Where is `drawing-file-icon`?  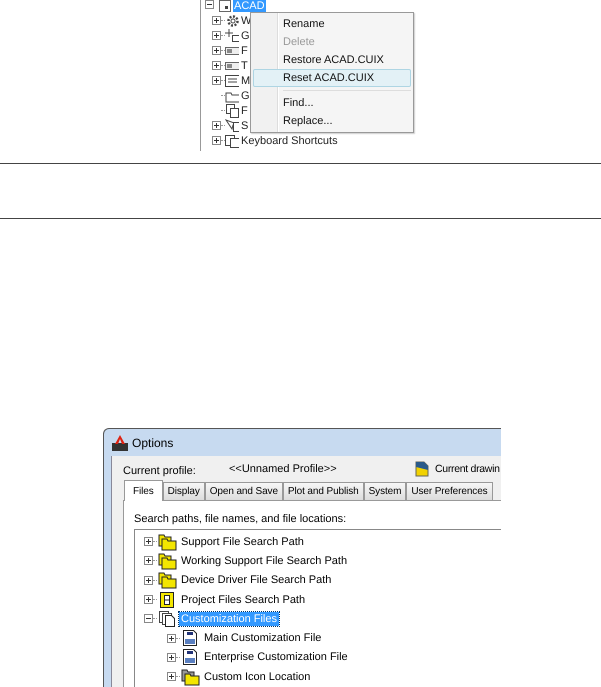 drawing-file-icon is located at coordinates (422, 469).